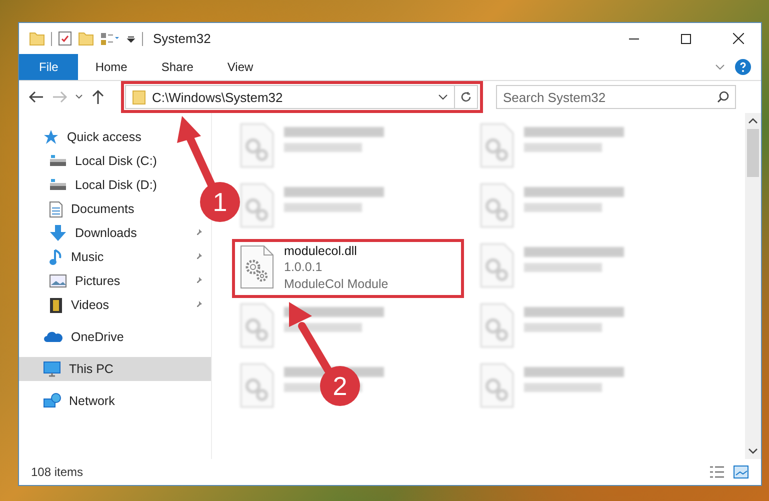 The width and height of the screenshot is (769, 501). I want to click on star-icon, so click(51, 137).